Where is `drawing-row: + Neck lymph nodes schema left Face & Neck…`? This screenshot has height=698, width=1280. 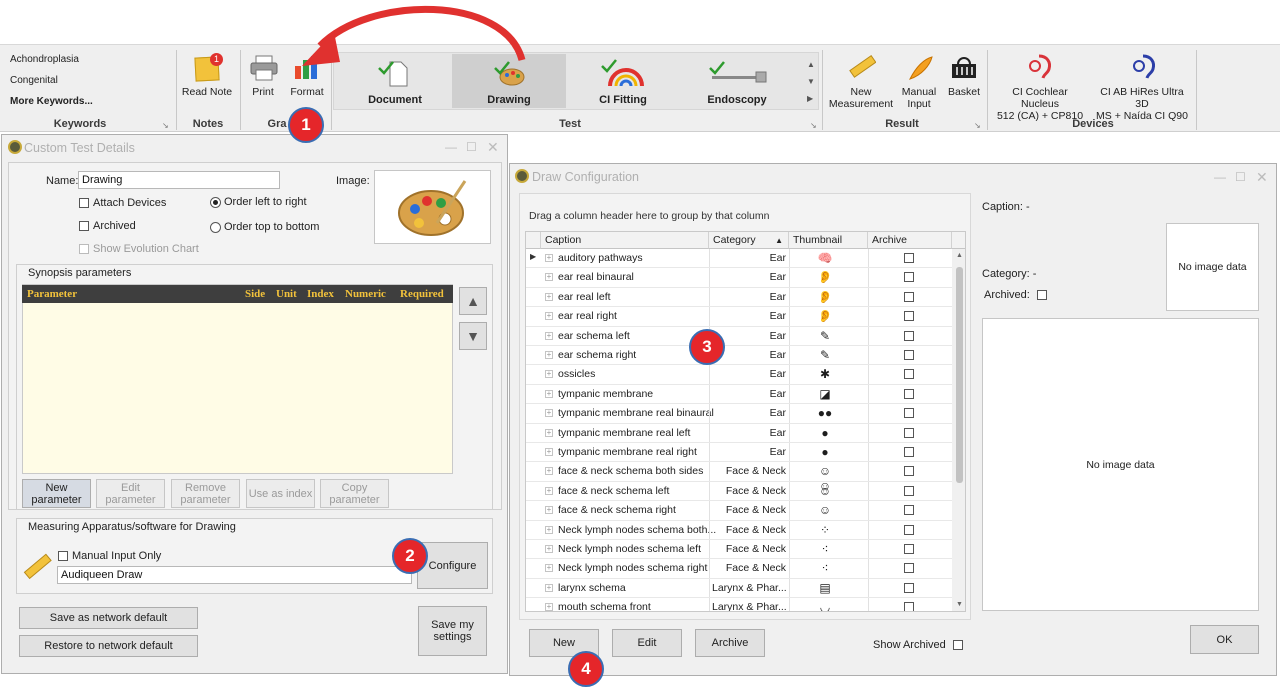 drawing-row: + Neck lymph nodes schema left Face & Neck… is located at coordinates (739, 550).